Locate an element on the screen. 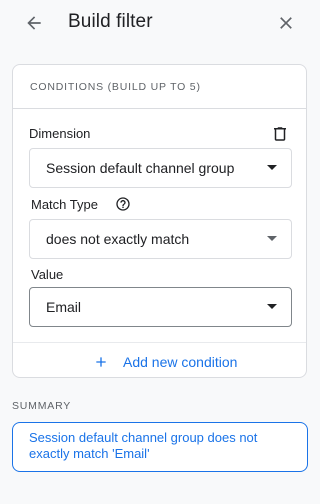 The image size is (320, 504). match-type-value: does not exactly match is located at coordinates (118, 239).